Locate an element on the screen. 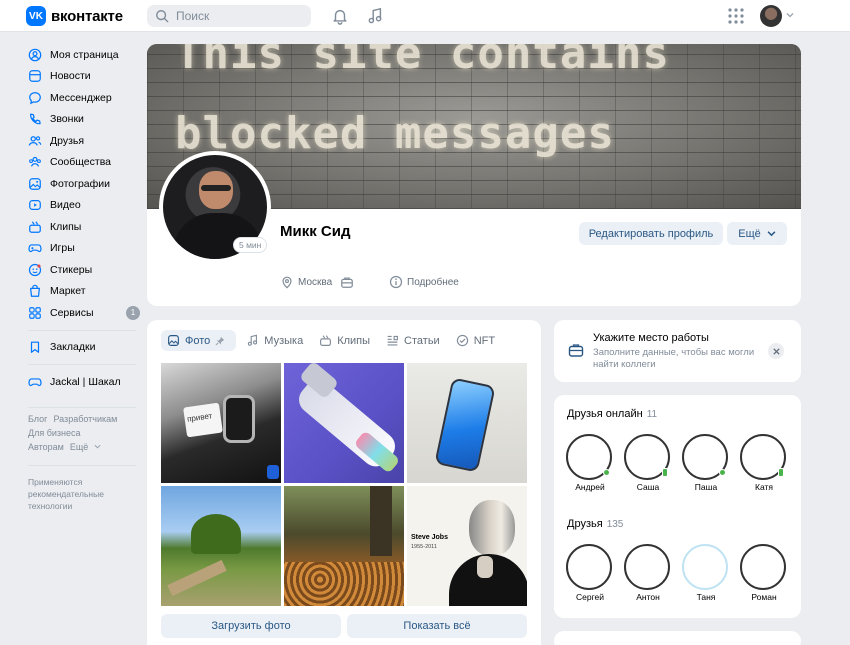 This screenshot has width=850, height=645. nav-item-community-jackal: Jackal | Шакал is located at coordinates (84, 382).